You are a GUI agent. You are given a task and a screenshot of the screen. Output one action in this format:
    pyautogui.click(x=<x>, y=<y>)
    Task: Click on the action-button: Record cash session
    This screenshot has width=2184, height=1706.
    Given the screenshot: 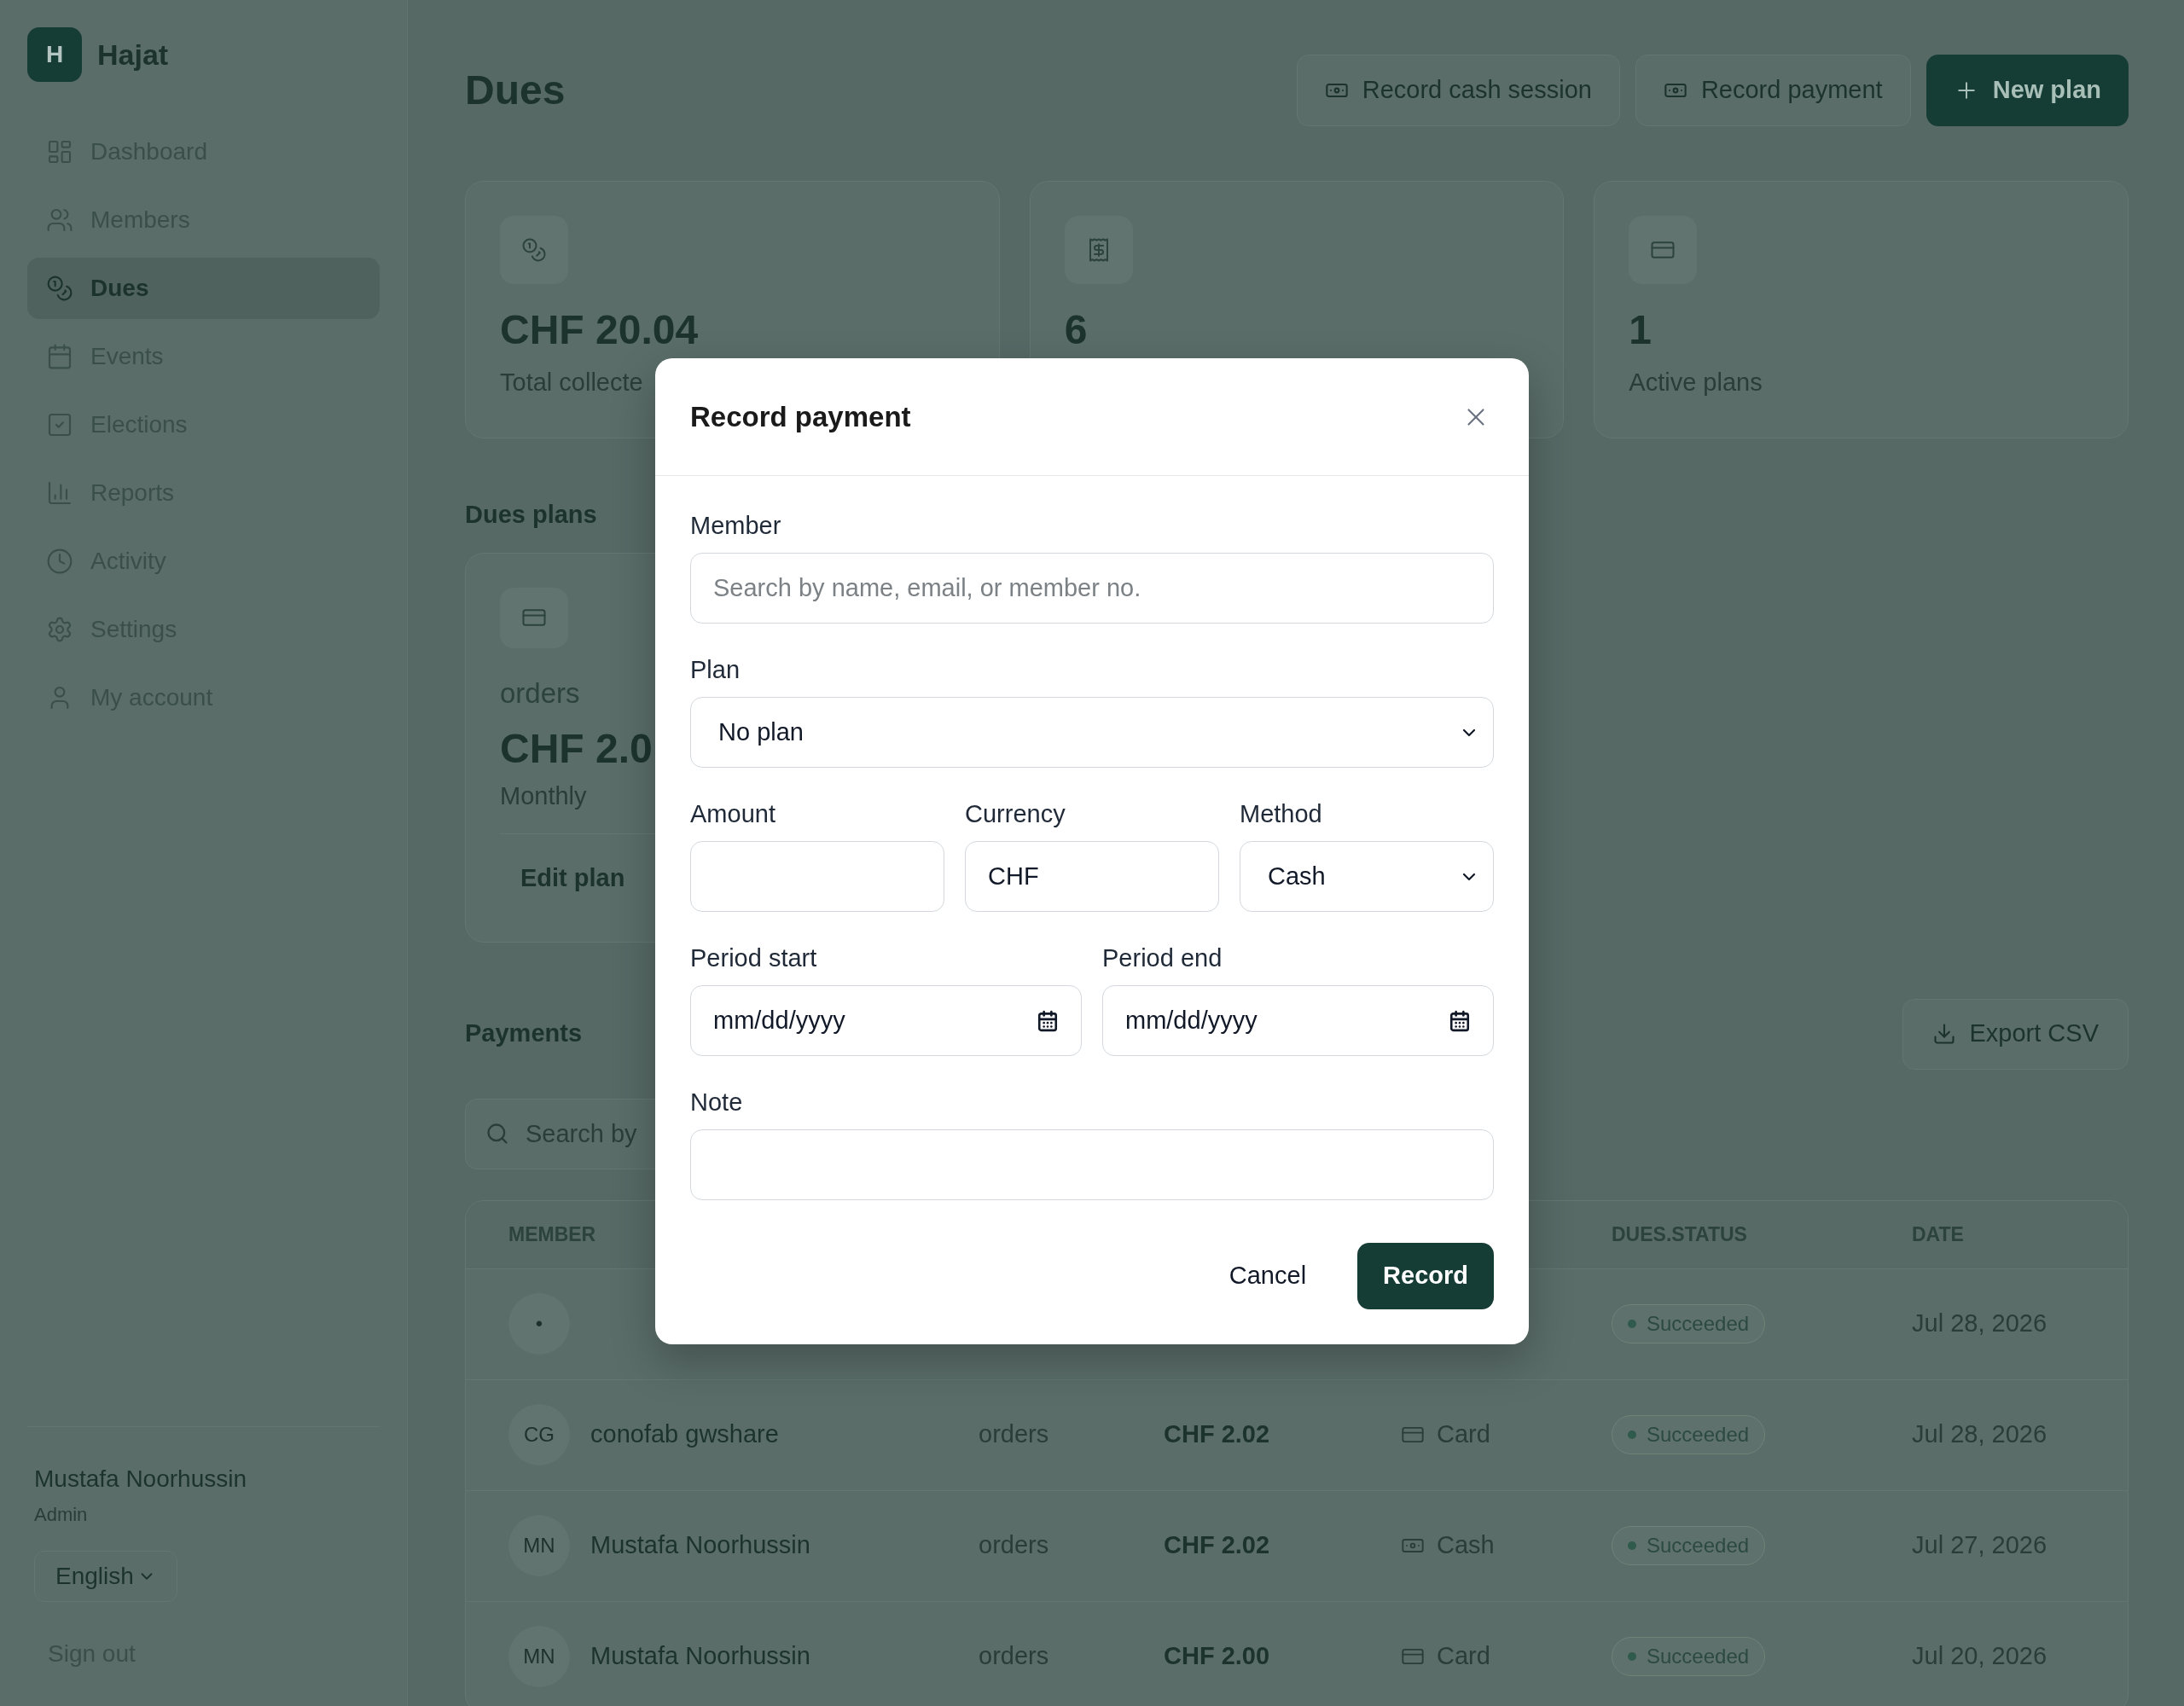 What is the action you would take?
    pyautogui.click(x=1458, y=90)
    